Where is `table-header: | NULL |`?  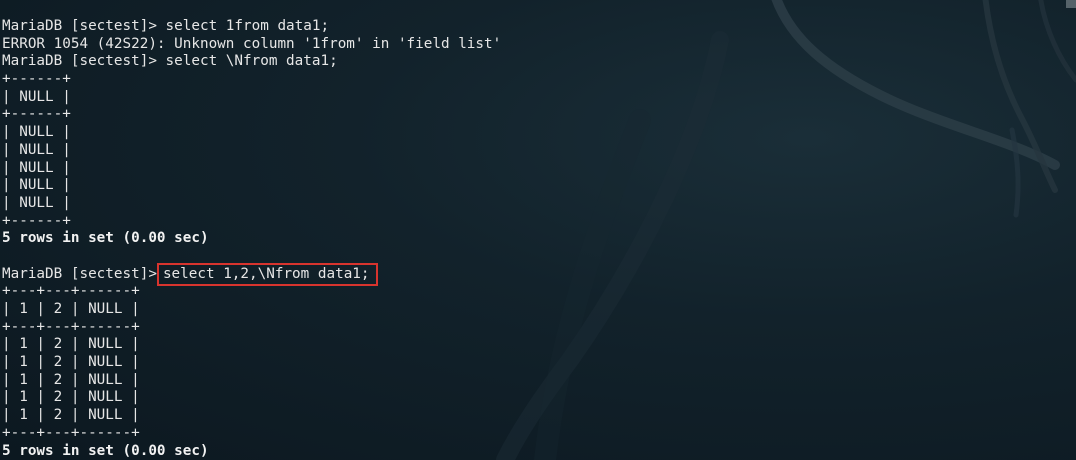 table-header: | NULL | is located at coordinates (36, 96).